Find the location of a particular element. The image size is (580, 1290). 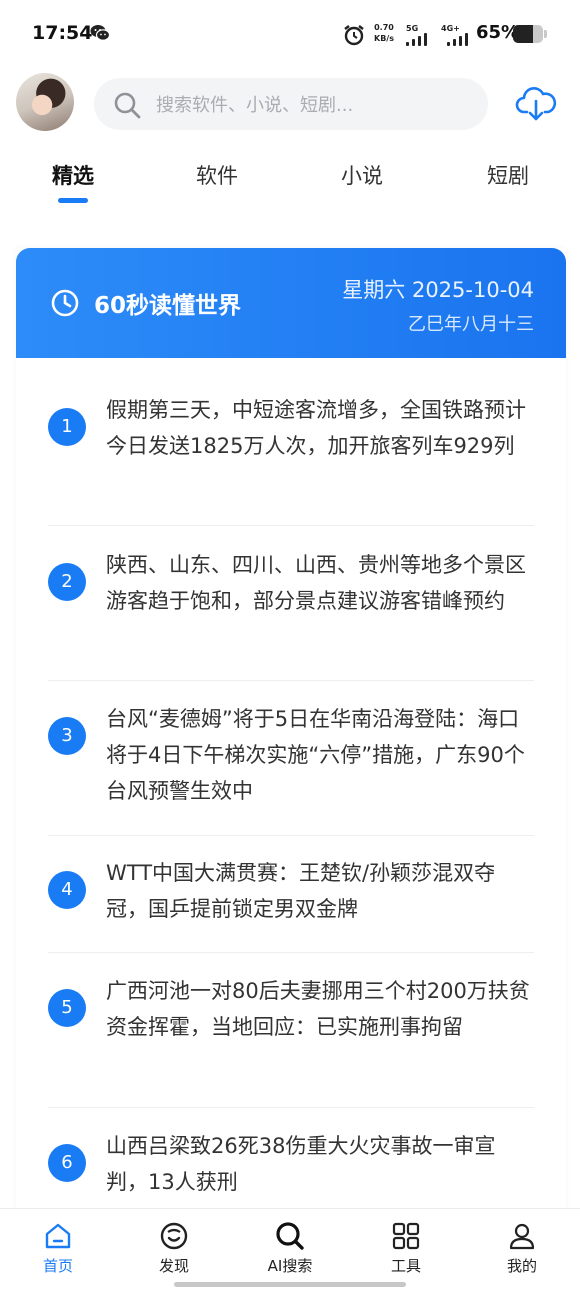

nav-profile: 我的 is located at coordinates (522, 1248).